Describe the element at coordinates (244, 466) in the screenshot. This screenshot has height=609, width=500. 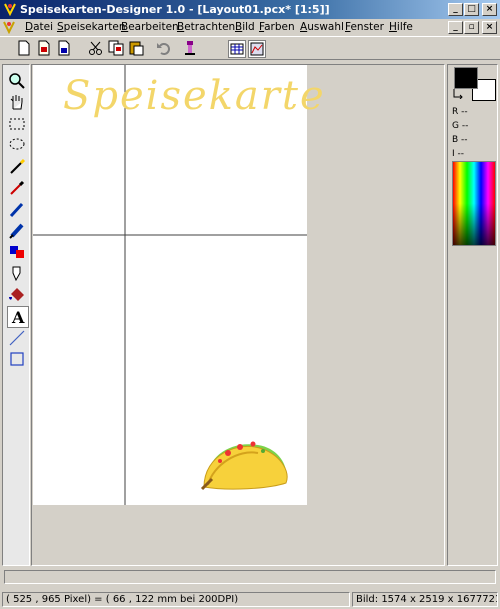
I see `taco-image` at that location.